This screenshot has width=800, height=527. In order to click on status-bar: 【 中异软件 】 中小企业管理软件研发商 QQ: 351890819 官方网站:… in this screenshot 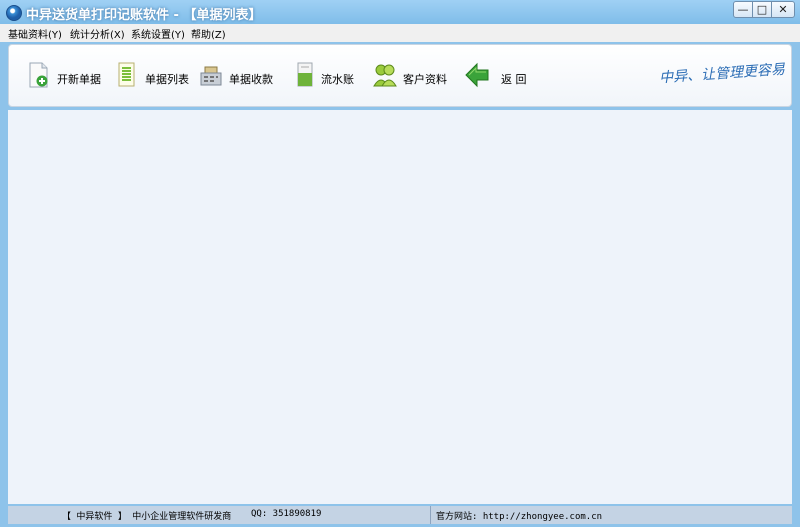, I will do `click(400, 515)`.